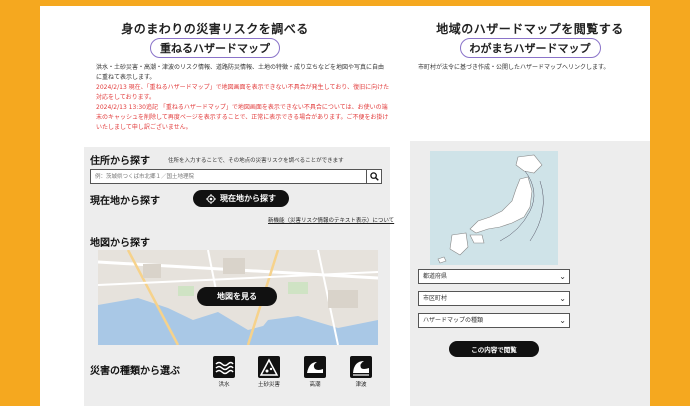 This screenshot has height=406, width=690. I want to click on hazard-type-heading: 災害の種類から選ぶ, so click(135, 371).